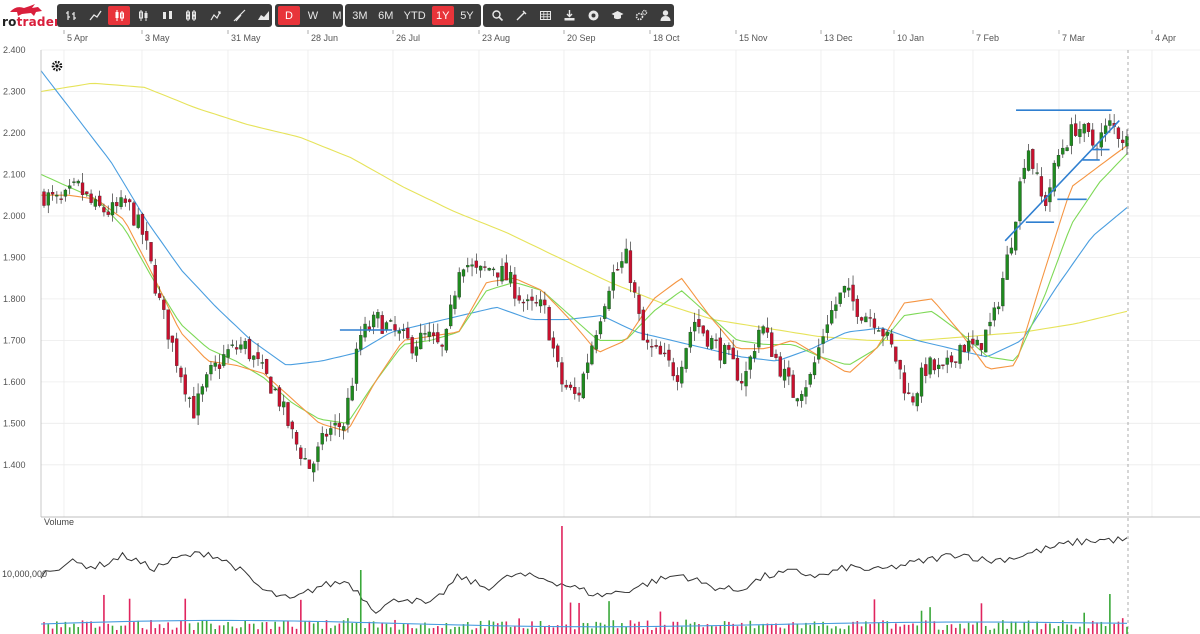 Image resolution: width=1200 pixels, height=634 pixels. What do you see at coordinates (641, 15) in the screenshot?
I see `settings-cogs-icon` at bounding box center [641, 15].